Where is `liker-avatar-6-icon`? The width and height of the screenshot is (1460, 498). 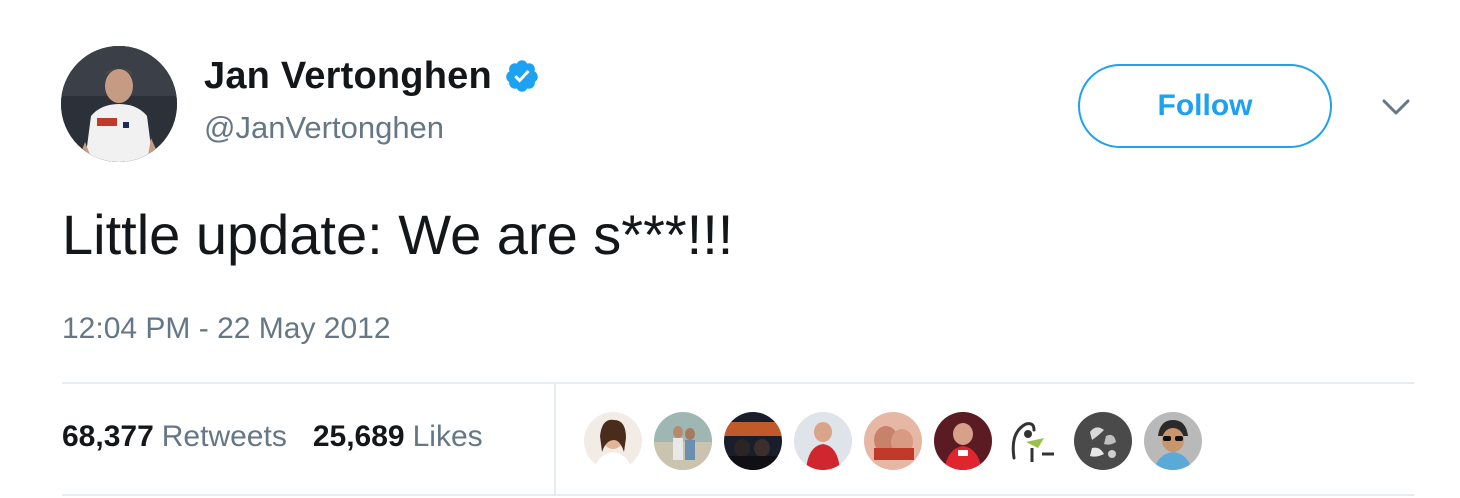 liker-avatar-6-icon is located at coordinates (963, 441).